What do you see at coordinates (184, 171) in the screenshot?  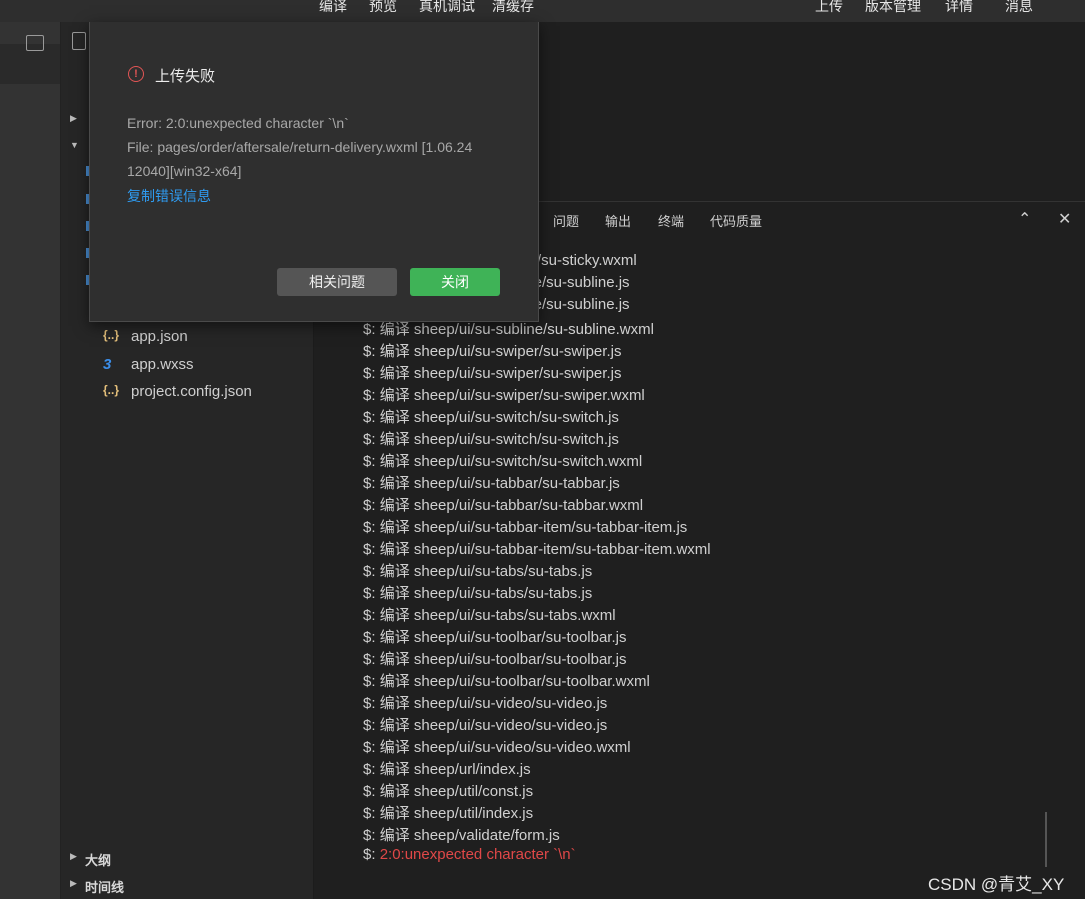 I see `error-file-line-cont: 12040][win32-x64]` at bounding box center [184, 171].